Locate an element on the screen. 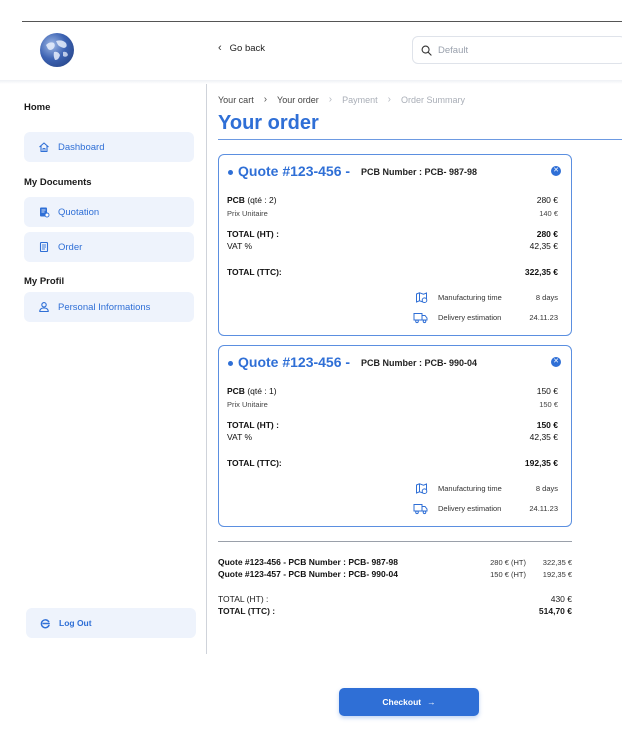 The width and height of the screenshot is (622, 750). total-ht-row: TOTAL (HT) : 150 € is located at coordinates (392, 425).